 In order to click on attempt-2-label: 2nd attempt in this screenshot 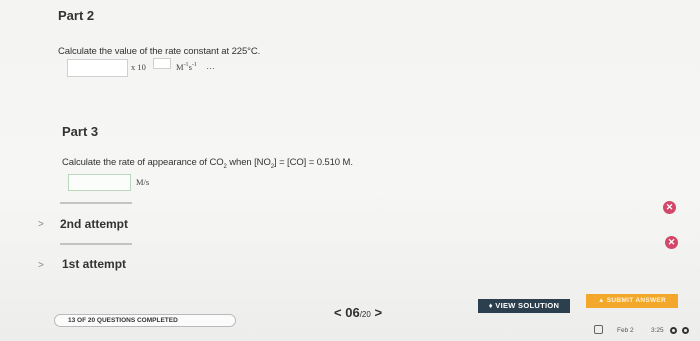, I will do `click(94, 224)`.